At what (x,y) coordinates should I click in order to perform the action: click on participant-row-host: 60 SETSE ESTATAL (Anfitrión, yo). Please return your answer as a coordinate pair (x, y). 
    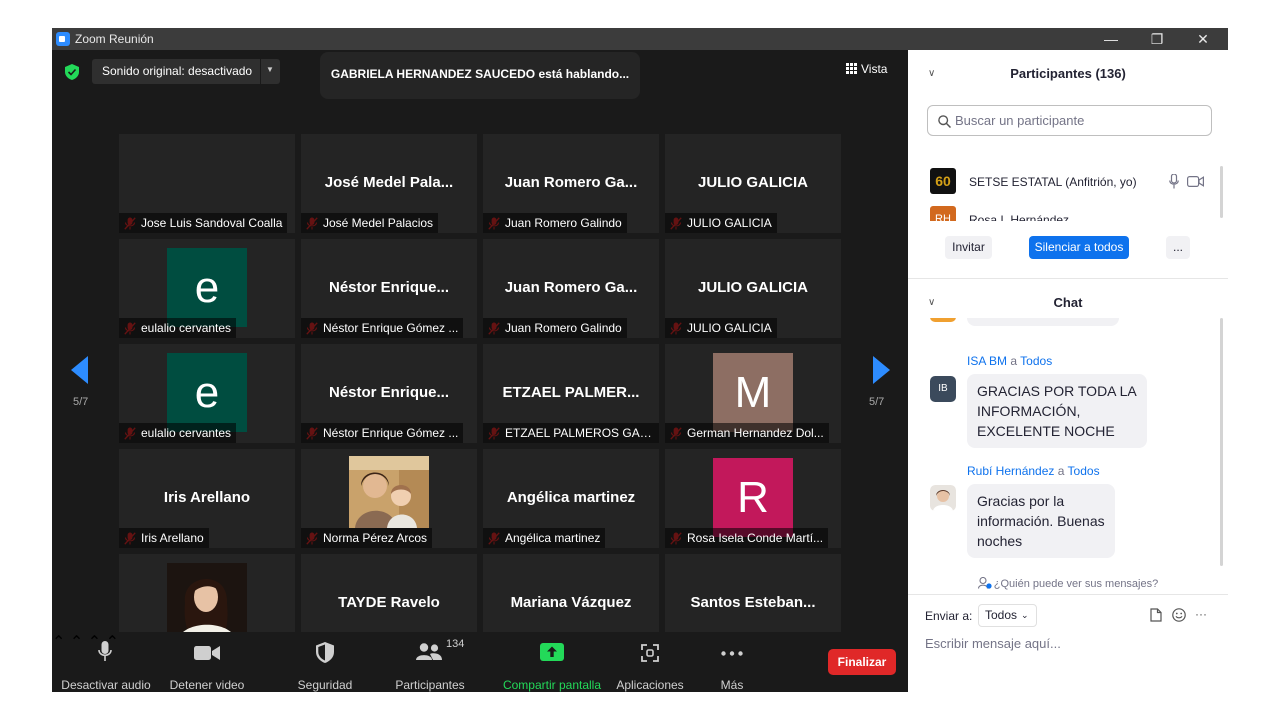
    Looking at the image, I should click on (1068, 182).